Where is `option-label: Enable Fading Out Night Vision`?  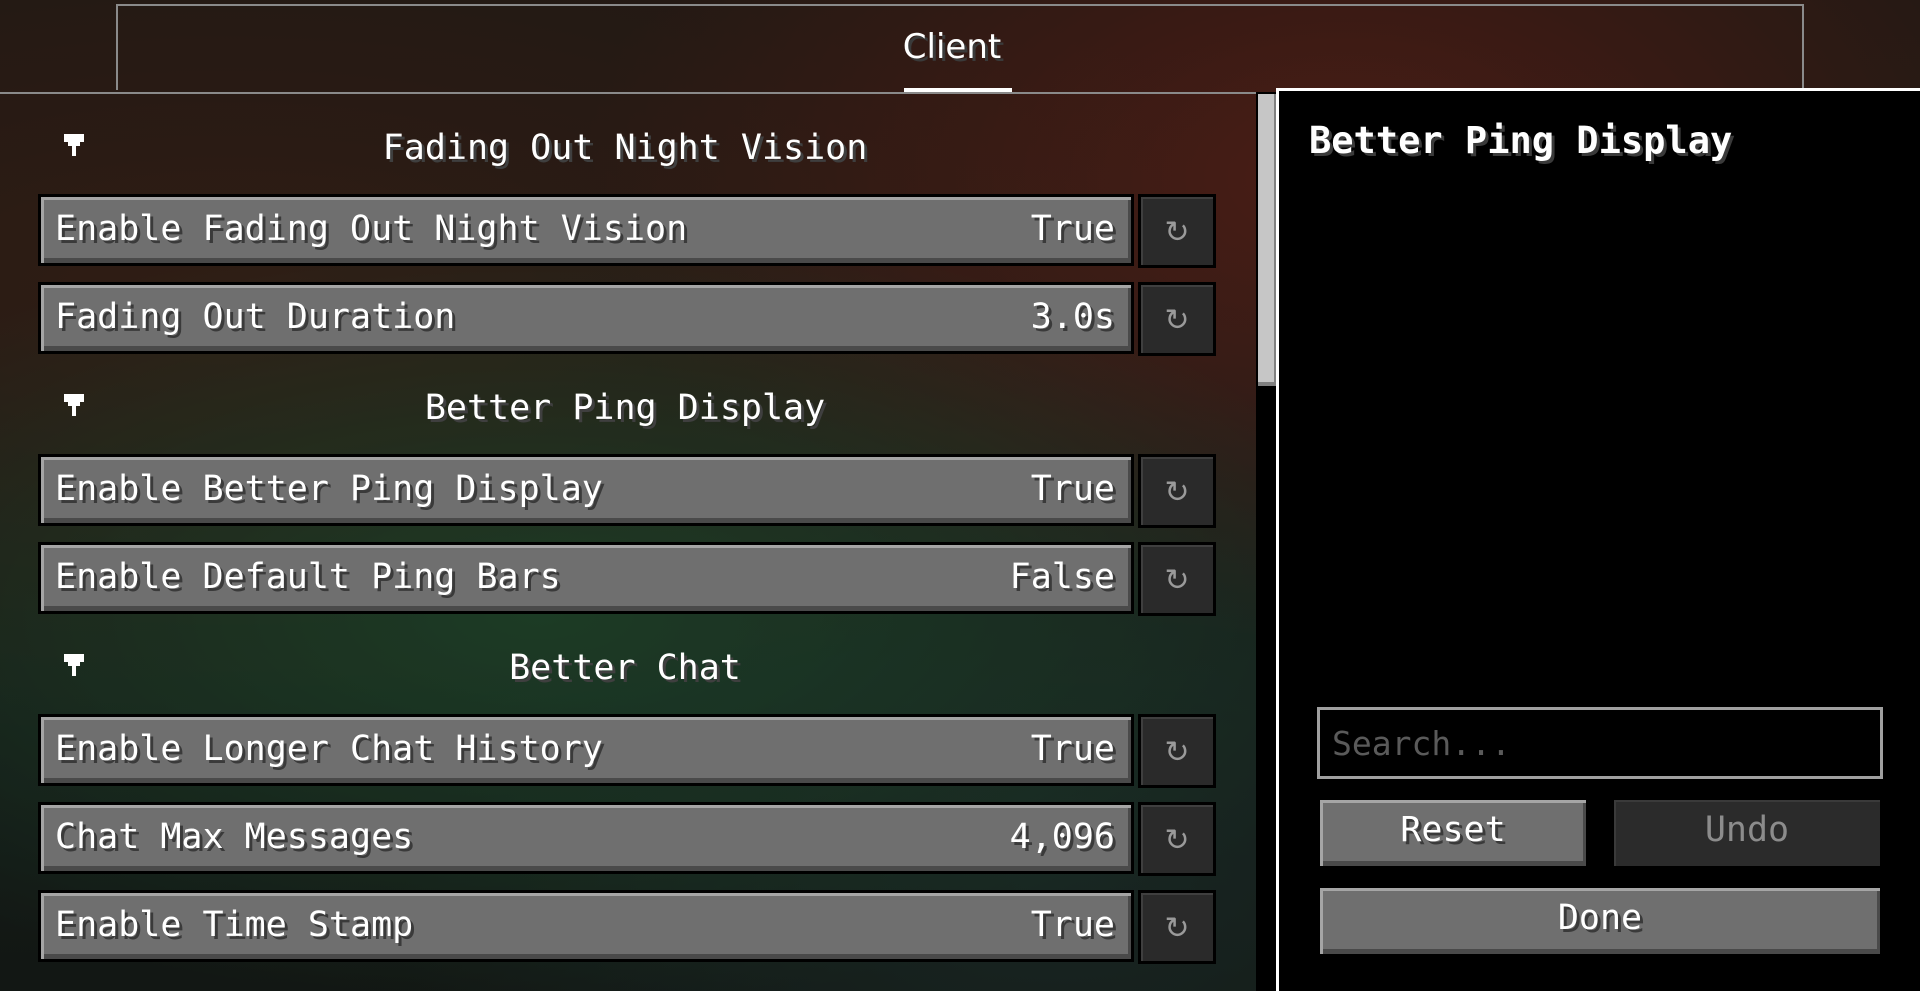 option-label: Enable Fading Out Night Vision is located at coordinates (371, 229).